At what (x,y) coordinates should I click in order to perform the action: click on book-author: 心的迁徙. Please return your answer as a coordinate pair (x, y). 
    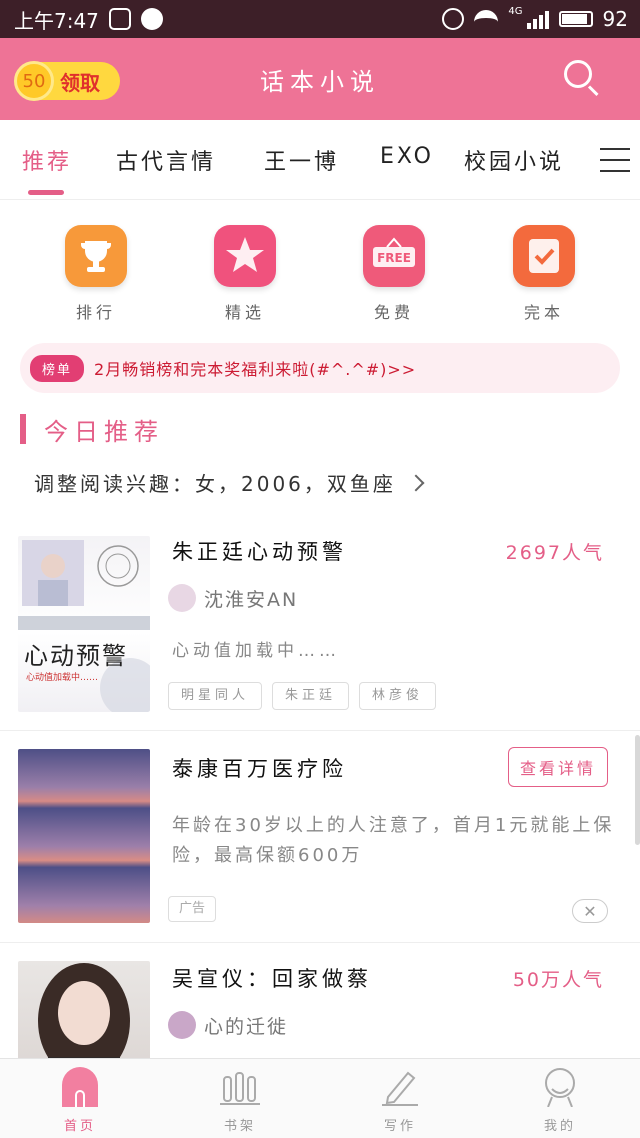
    Looking at the image, I should click on (228, 1025).